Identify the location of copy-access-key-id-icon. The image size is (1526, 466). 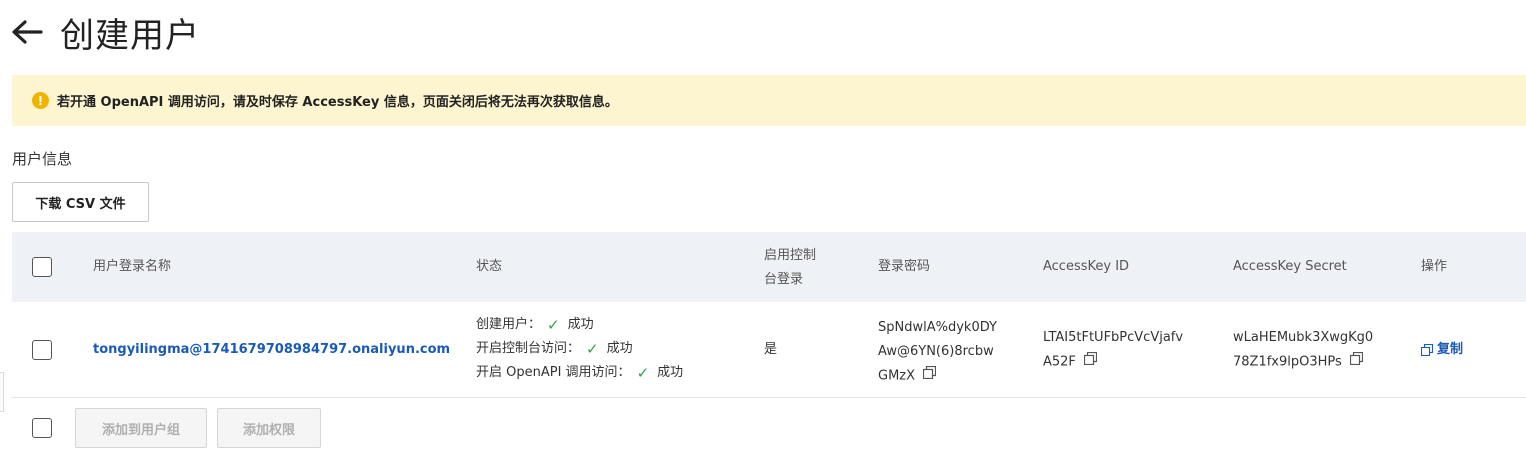
(1090, 362).